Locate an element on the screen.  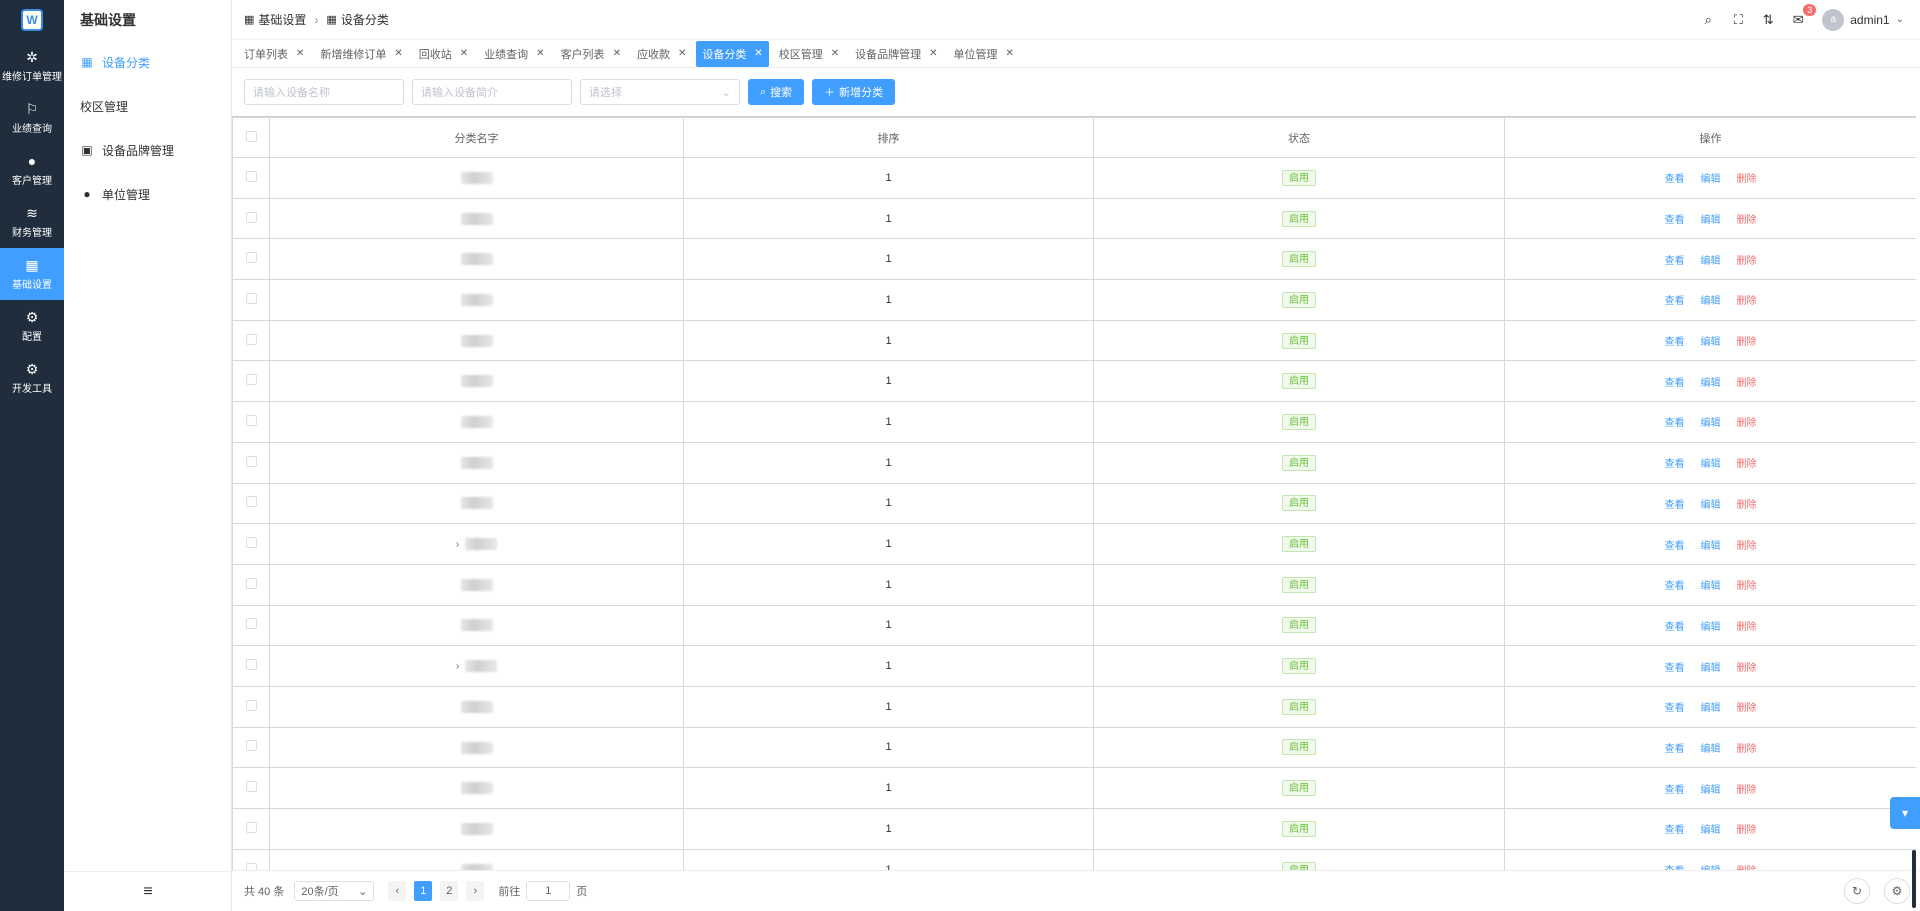
sub-menu-item: ● 单位管理 is located at coordinates (147, 194).